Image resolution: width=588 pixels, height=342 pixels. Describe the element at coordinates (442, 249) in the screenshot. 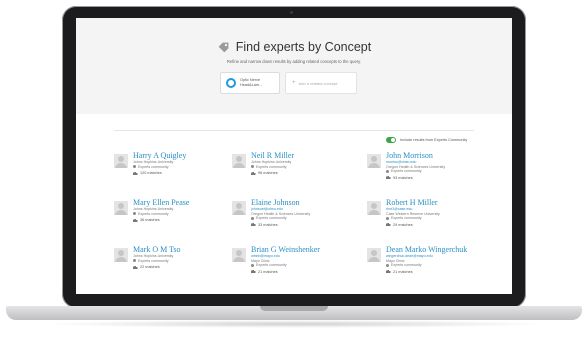

I see `expert-name-link: Dean Marko Wingerchuk` at that location.